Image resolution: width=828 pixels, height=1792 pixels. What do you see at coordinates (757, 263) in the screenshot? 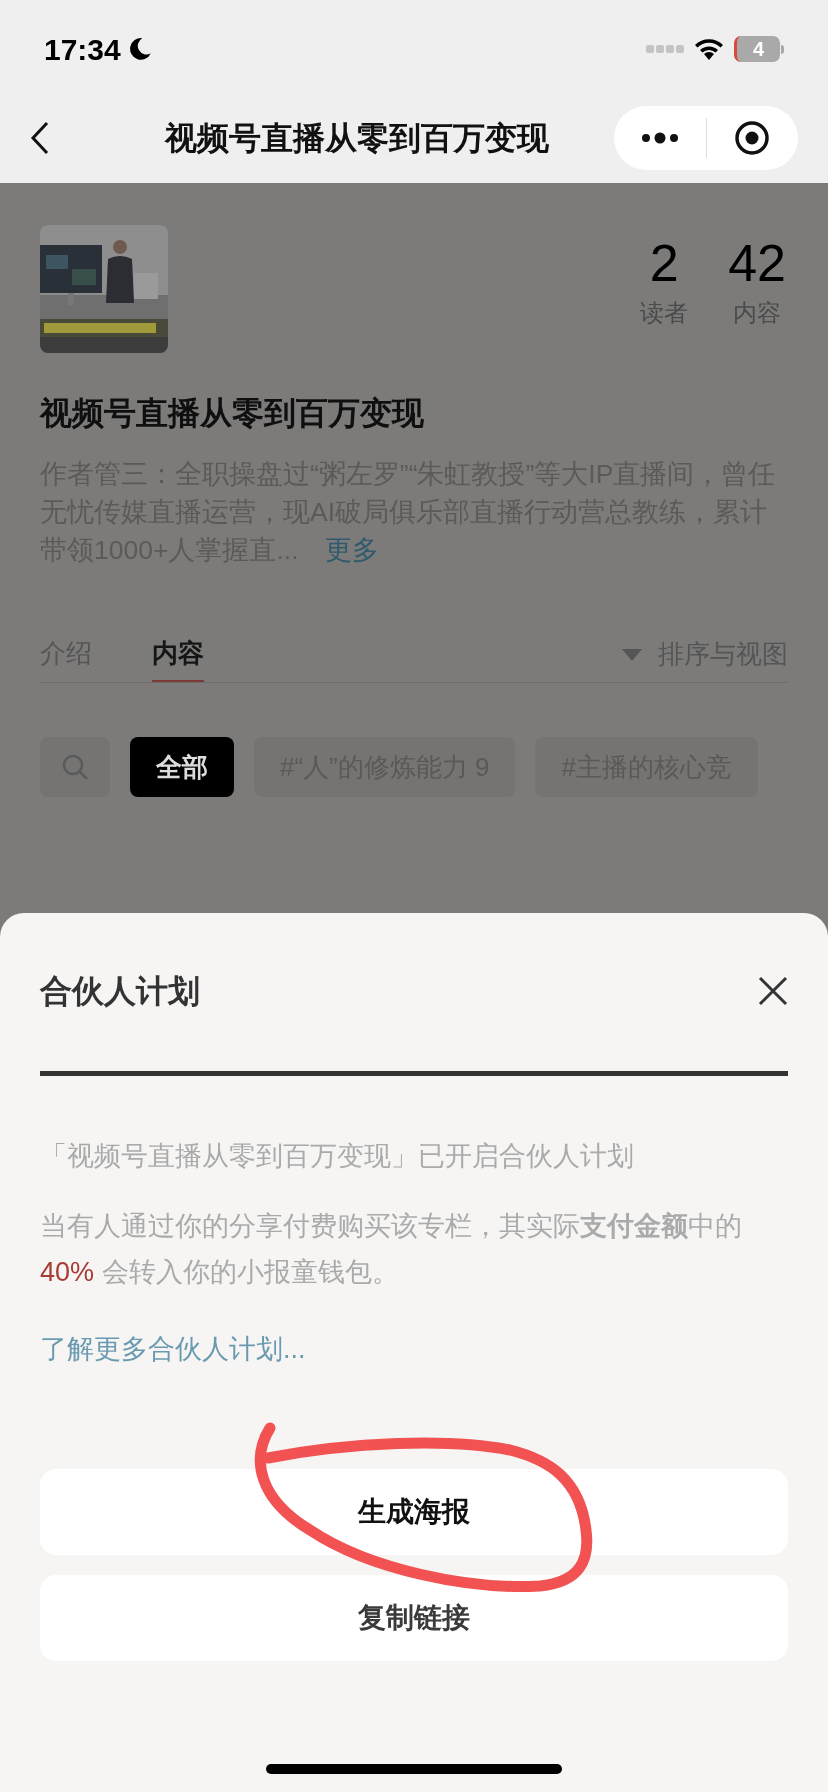
I see `stat-value: 42` at bounding box center [757, 263].